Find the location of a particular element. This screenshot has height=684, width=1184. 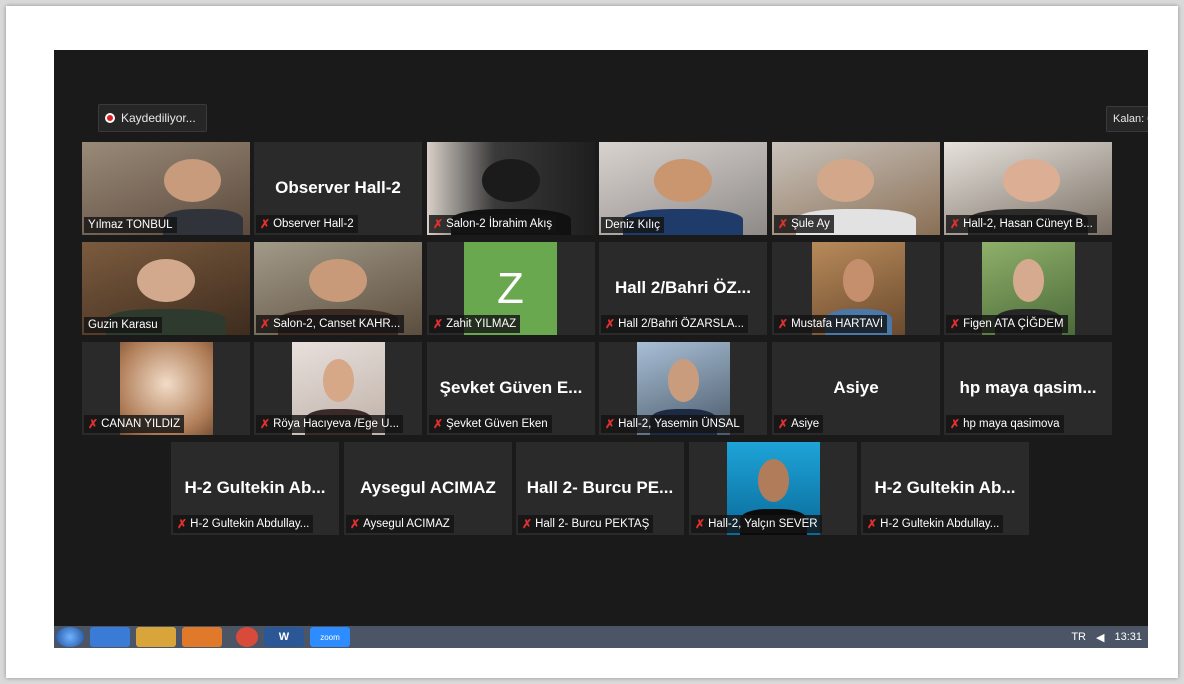

windows-taskbar: W zoom TR ◀ 13:31 is located at coordinates (601, 637).